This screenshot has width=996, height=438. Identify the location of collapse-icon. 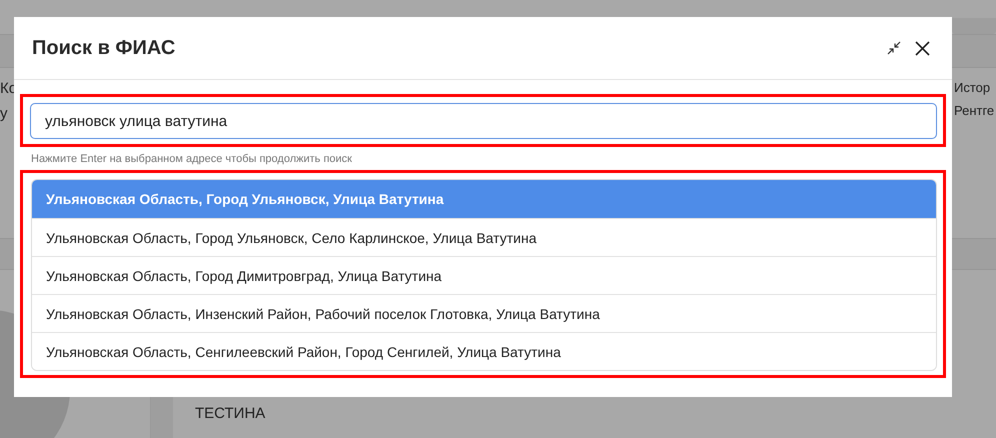
(894, 48).